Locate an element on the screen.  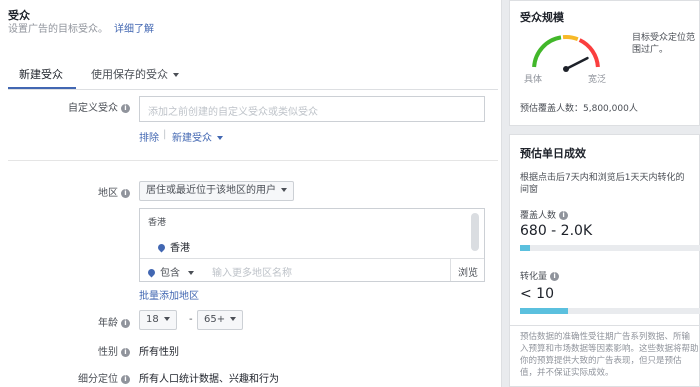
location-label: 地区 i is located at coordinates (65, 191).